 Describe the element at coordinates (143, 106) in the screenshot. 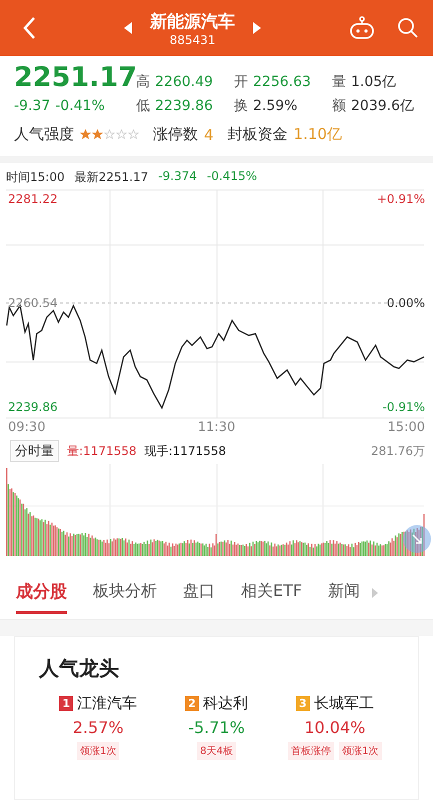

I see `stat-label: 低` at that location.